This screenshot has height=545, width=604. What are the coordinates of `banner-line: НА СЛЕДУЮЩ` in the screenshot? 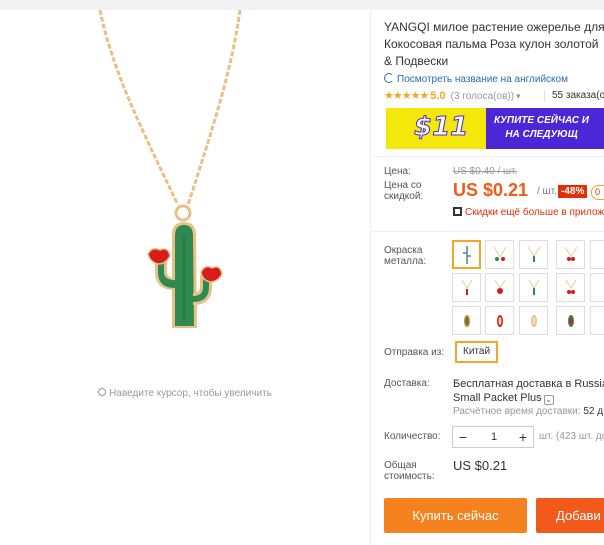 It's located at (541, 134).